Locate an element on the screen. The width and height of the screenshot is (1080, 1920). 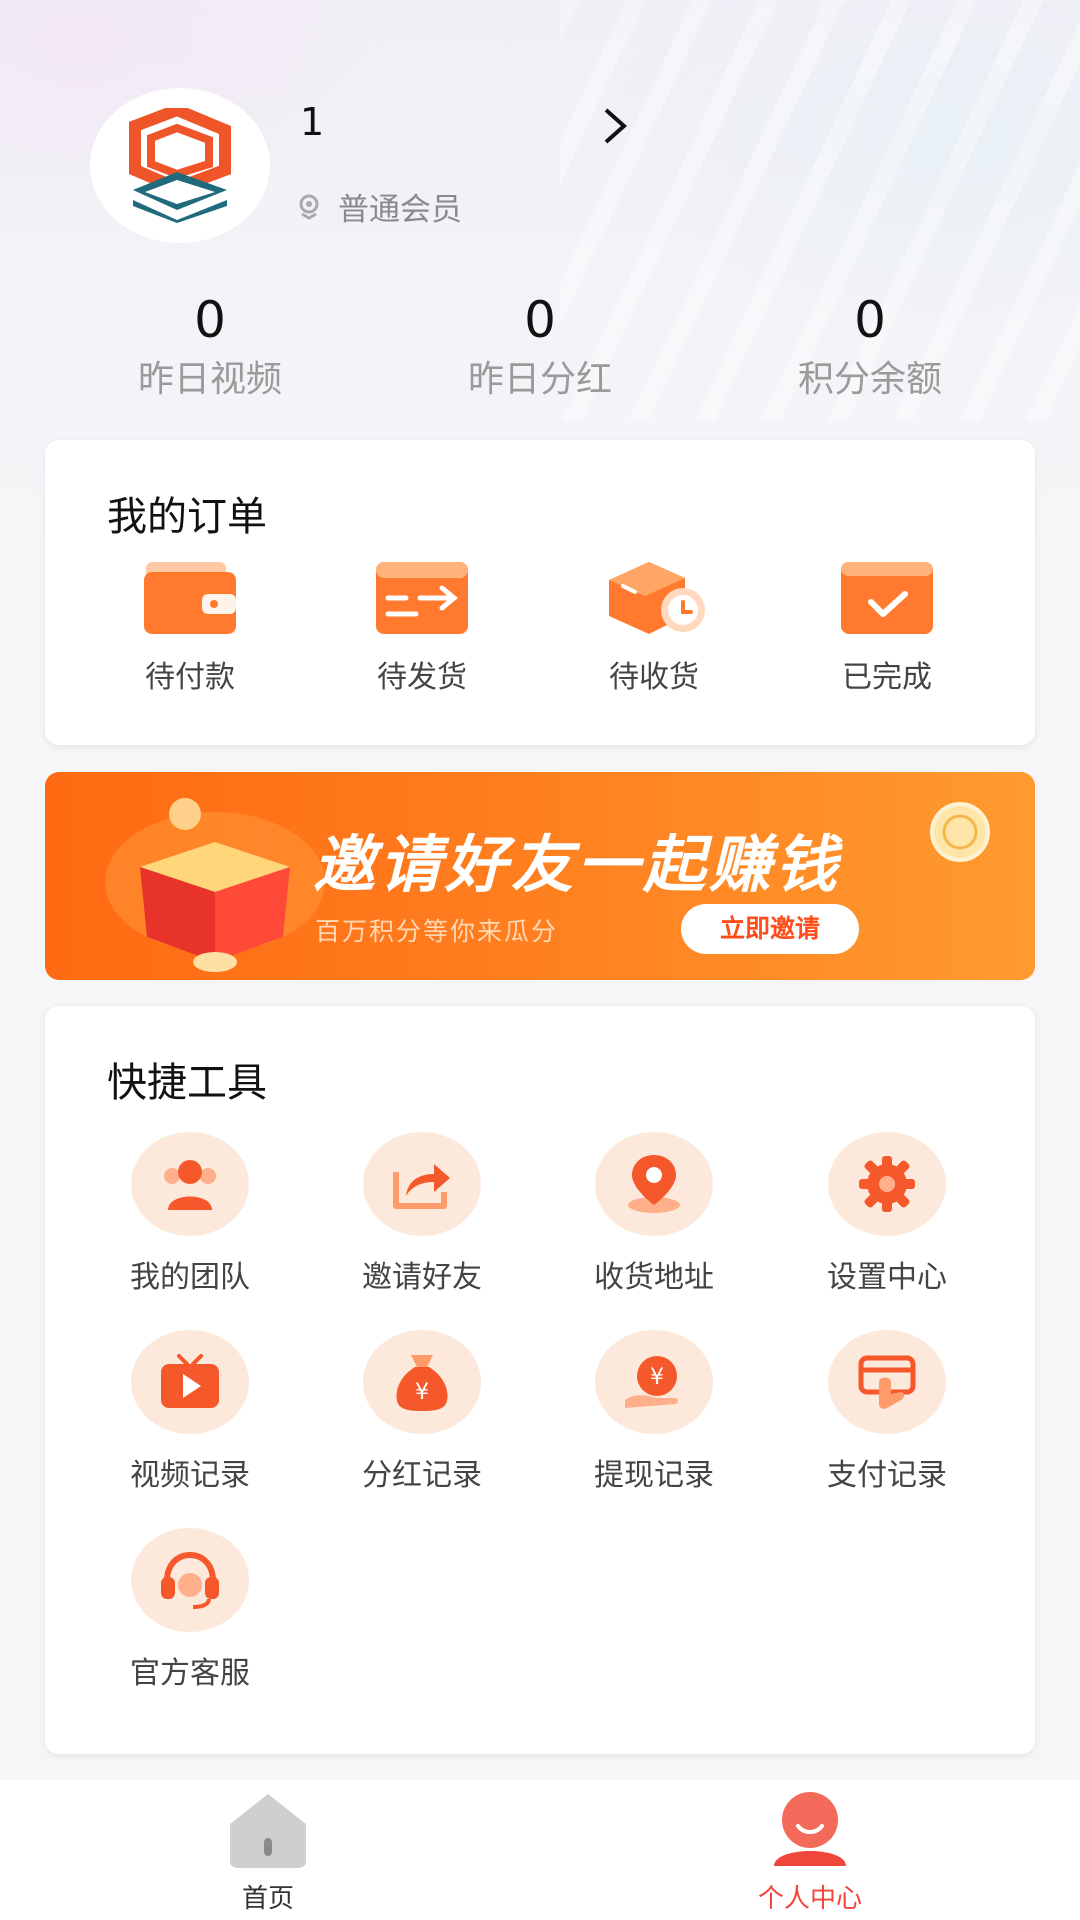
order-pending-payment: 待付款 is located at coordinates (190, 627).